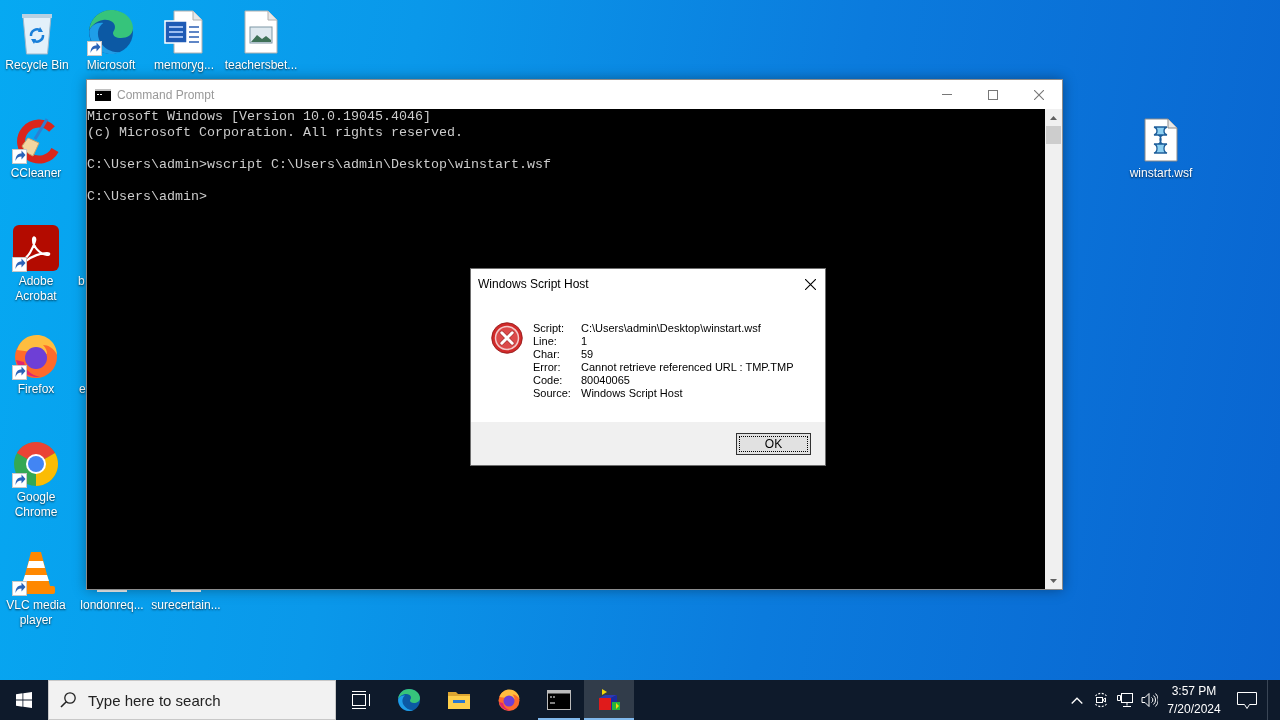  Describe the element at coordinates (1077, 700) in the screenshot. I see `chevron-up-icon` at that location.